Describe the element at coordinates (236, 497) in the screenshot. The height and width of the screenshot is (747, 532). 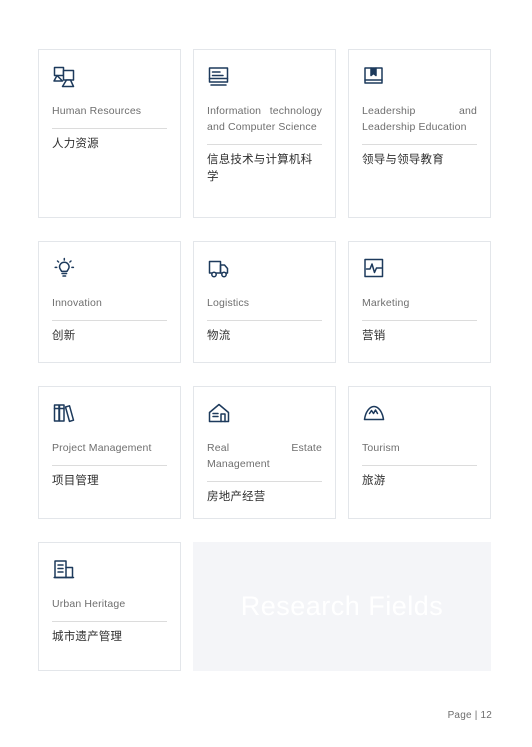
I see `field-title-zh: 房地产经营` at that location.